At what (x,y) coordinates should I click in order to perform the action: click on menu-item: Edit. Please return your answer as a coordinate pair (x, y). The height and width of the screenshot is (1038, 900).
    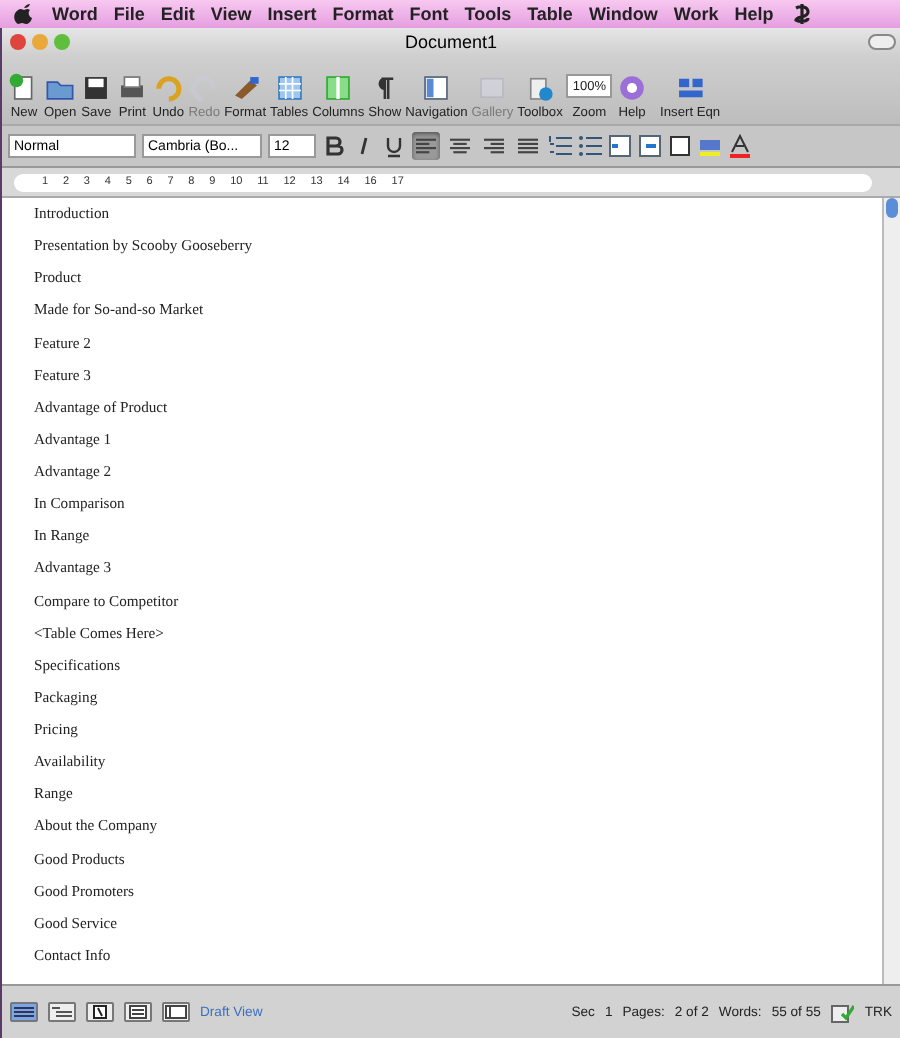
    Looking at the image, I should click on (177, 14).